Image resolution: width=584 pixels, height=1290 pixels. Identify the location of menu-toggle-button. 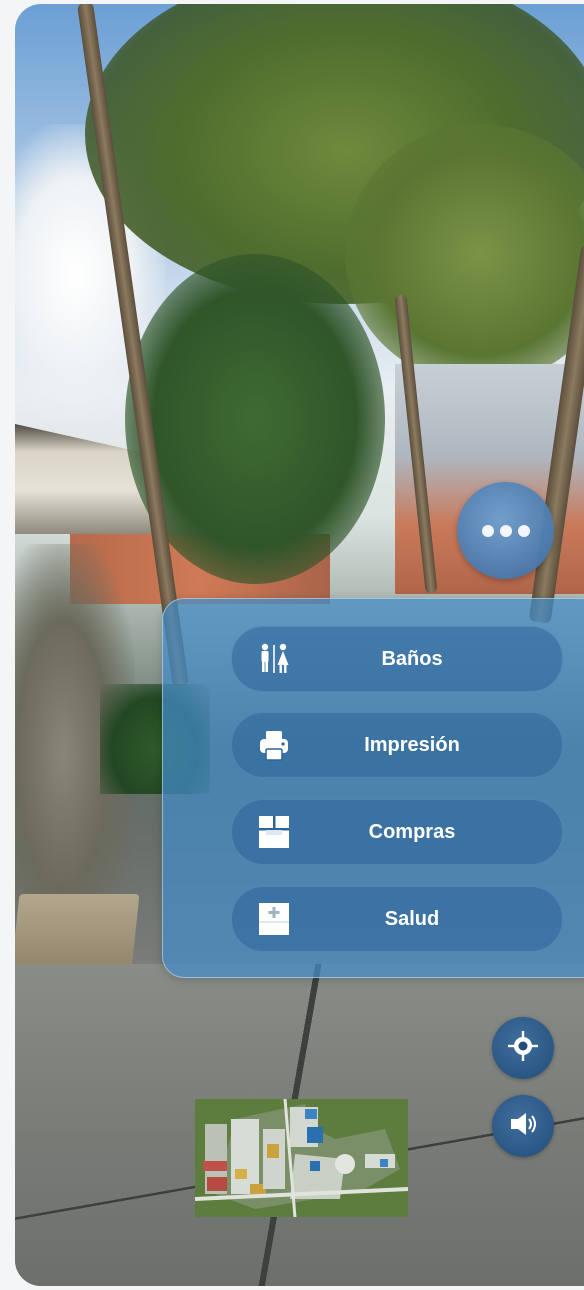
(505, 530).